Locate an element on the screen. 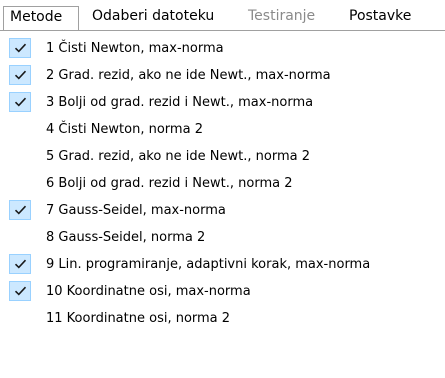 The image size is (445, 378). menu-item-10: 10 Koordinatne osi, max-norma is located at coordinates (222, 291).